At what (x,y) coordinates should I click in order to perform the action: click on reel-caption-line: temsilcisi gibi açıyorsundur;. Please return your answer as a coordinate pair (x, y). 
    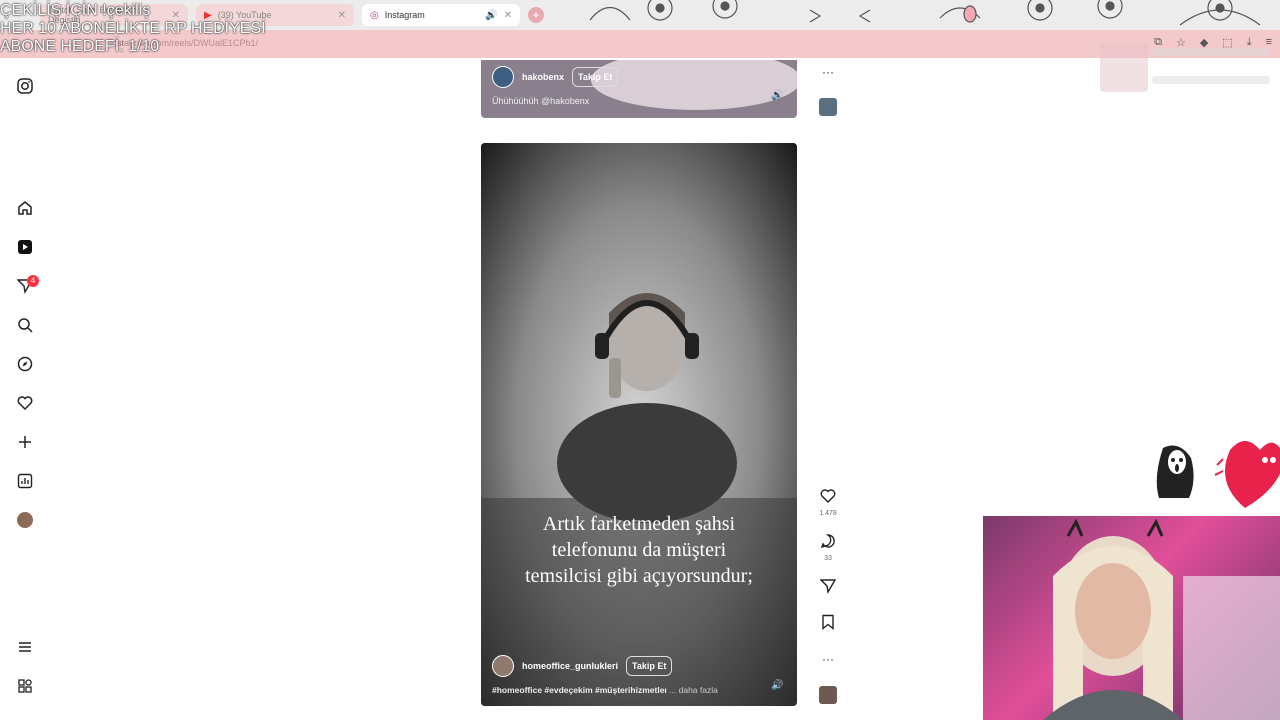
    Looking at the image, I should click on (639, 576).